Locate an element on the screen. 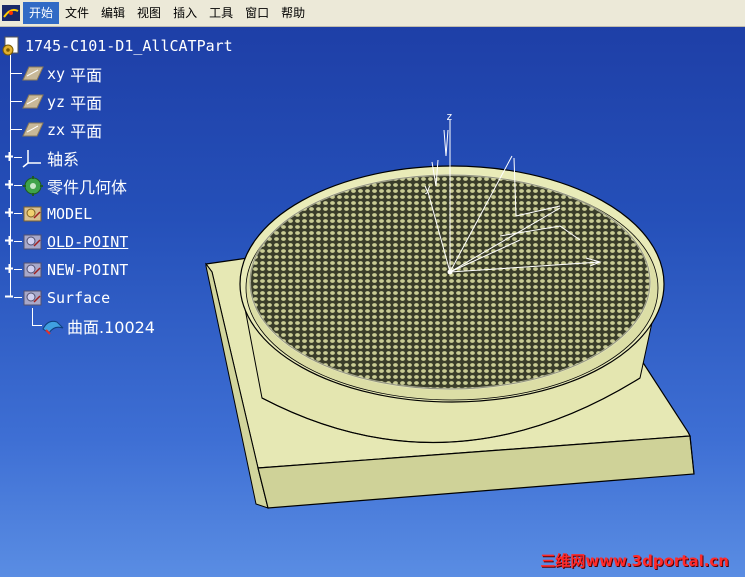 Image resolution: width=745 pixels, height=577 pixels. collapse-toggle-surface is located at coordinates (8, 296).